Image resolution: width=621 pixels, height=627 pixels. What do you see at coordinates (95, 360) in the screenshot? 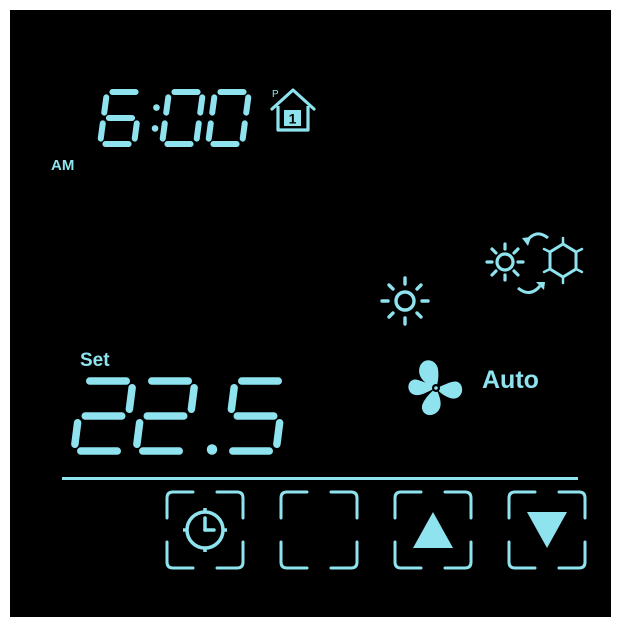
I see `setpoint-label: Set` at bounding box center [95, 360].